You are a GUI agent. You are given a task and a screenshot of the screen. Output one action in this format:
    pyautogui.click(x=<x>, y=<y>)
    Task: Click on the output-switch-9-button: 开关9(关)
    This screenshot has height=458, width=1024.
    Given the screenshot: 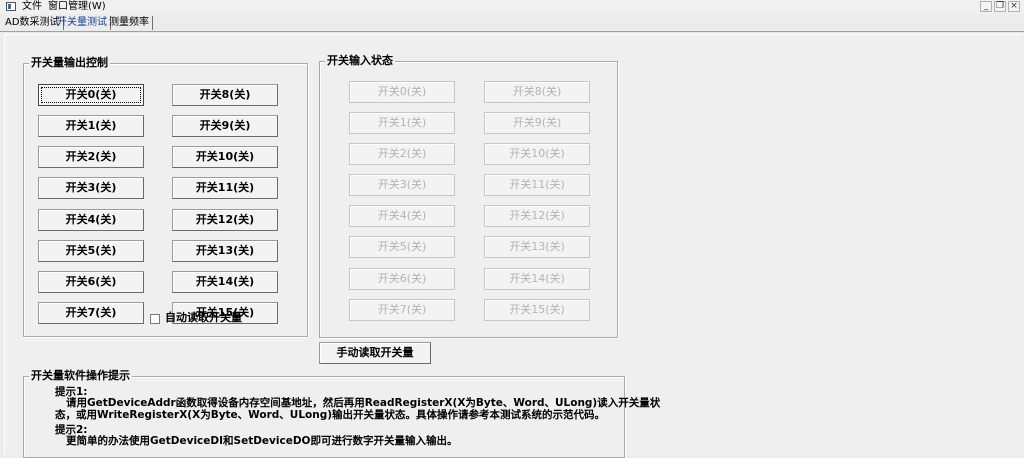 What is the action you would take?
    pyautogui.click(x=225, y=126)
    